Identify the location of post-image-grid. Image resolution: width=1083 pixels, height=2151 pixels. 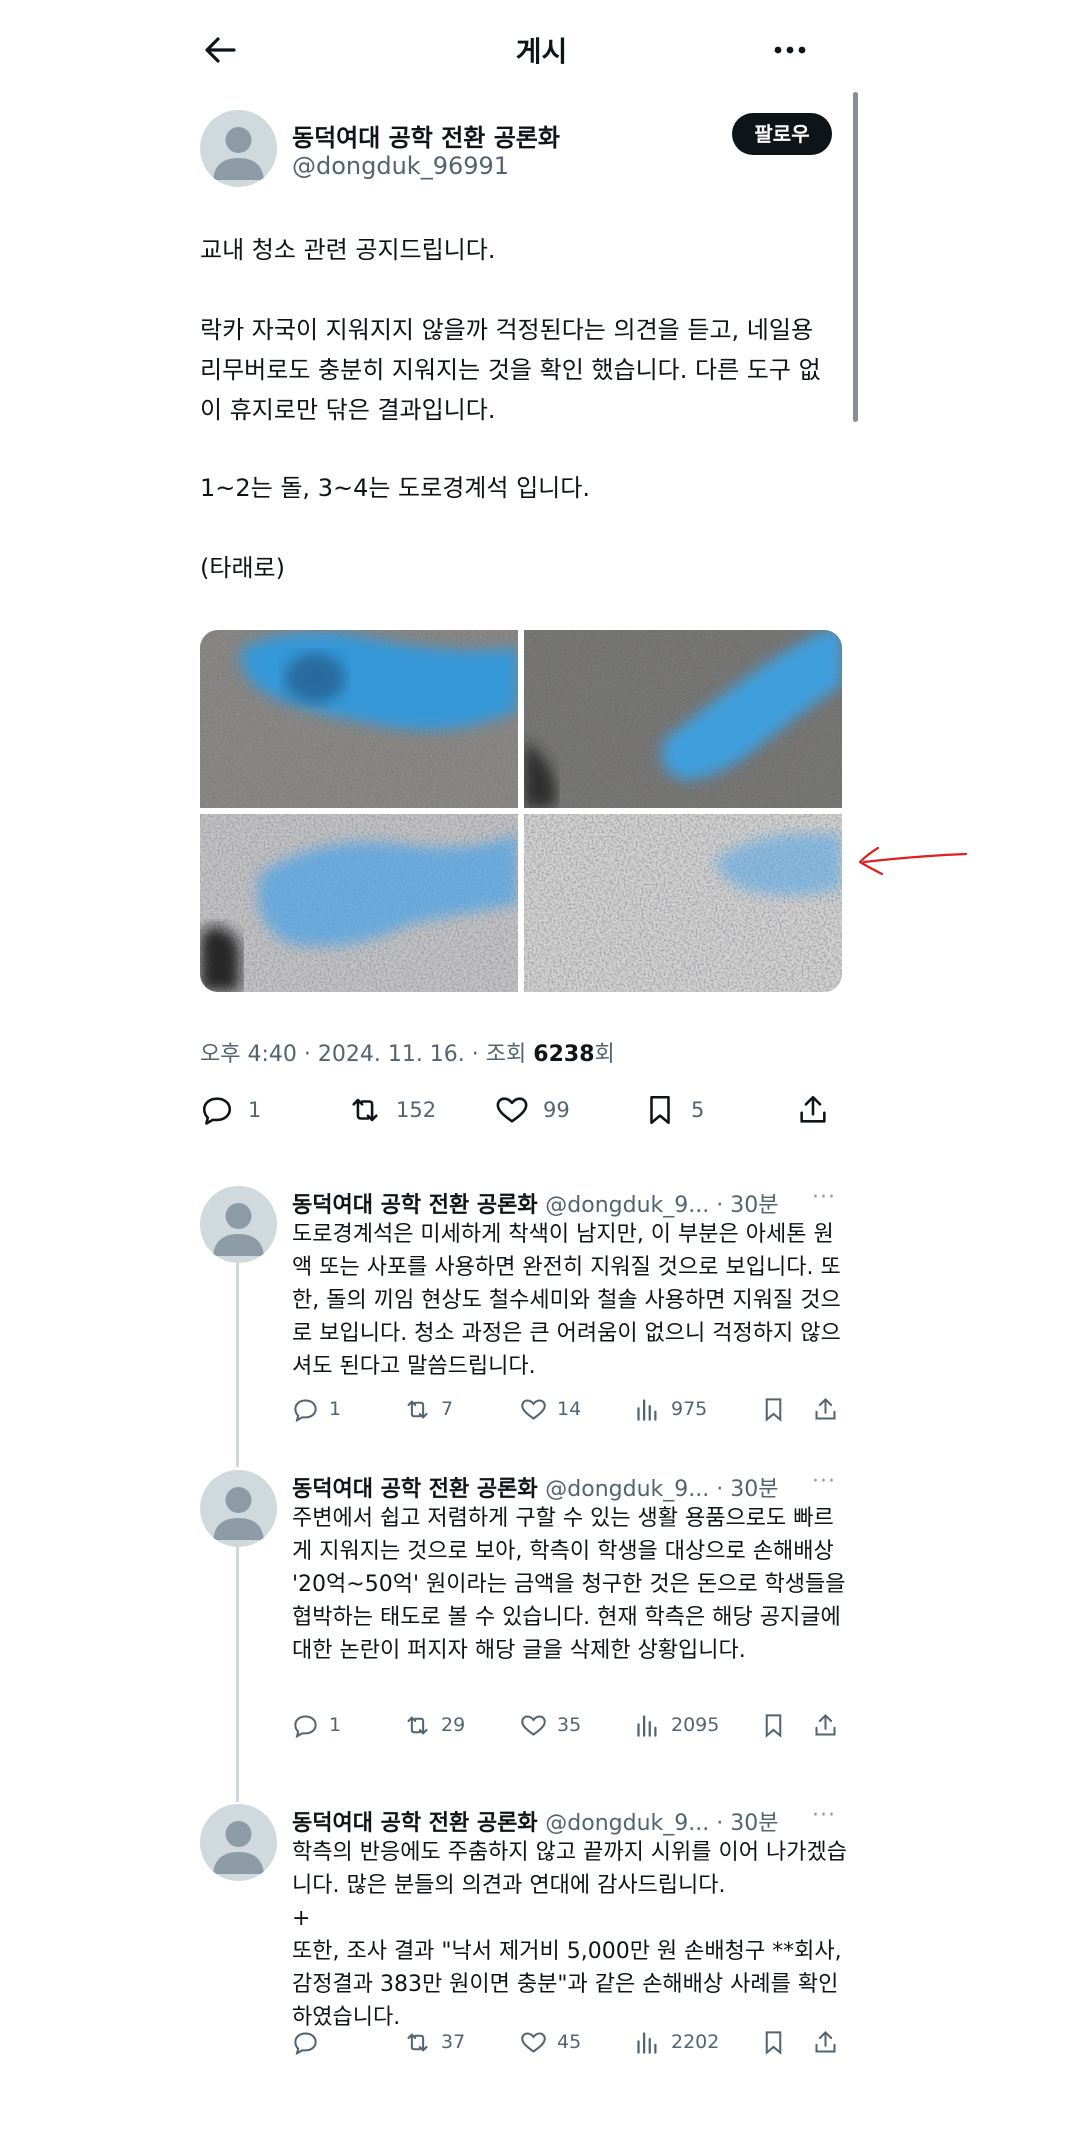
(521, 811).